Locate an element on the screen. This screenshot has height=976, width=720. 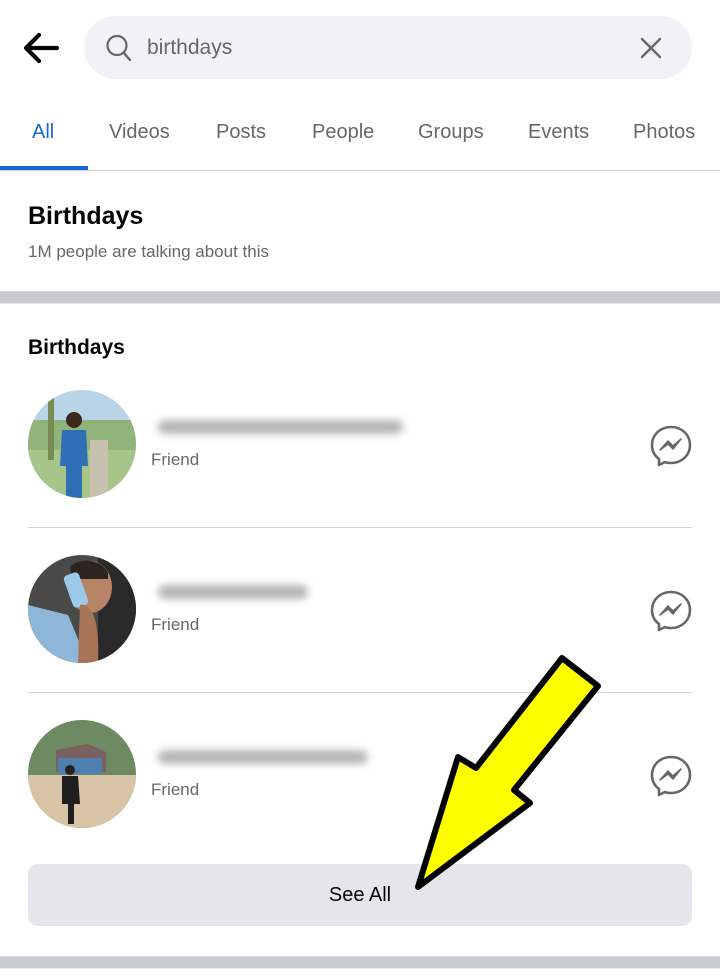
arrow-left-icon is located at coordinates (41, 48).